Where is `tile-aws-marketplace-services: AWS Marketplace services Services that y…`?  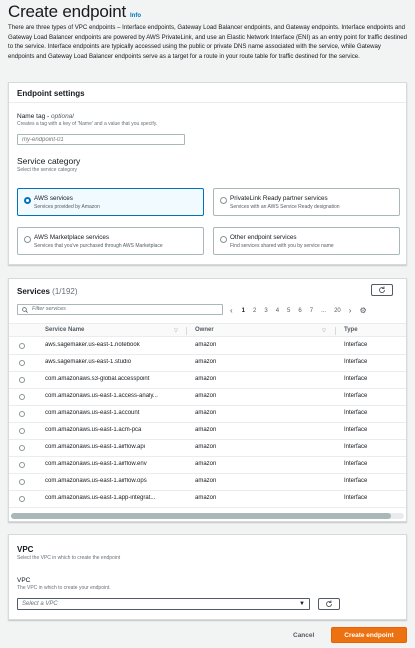
tile-aws-marketplace-services: AWS Marketplace services Services that y… is located at coordinates (110, 241).